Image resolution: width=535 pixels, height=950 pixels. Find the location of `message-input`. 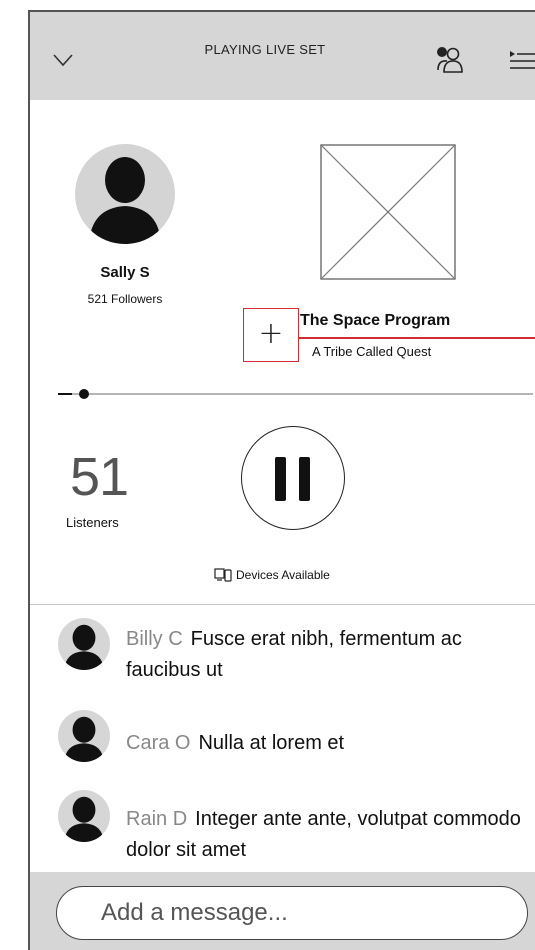

message-input is located at coordinates (292, 913).